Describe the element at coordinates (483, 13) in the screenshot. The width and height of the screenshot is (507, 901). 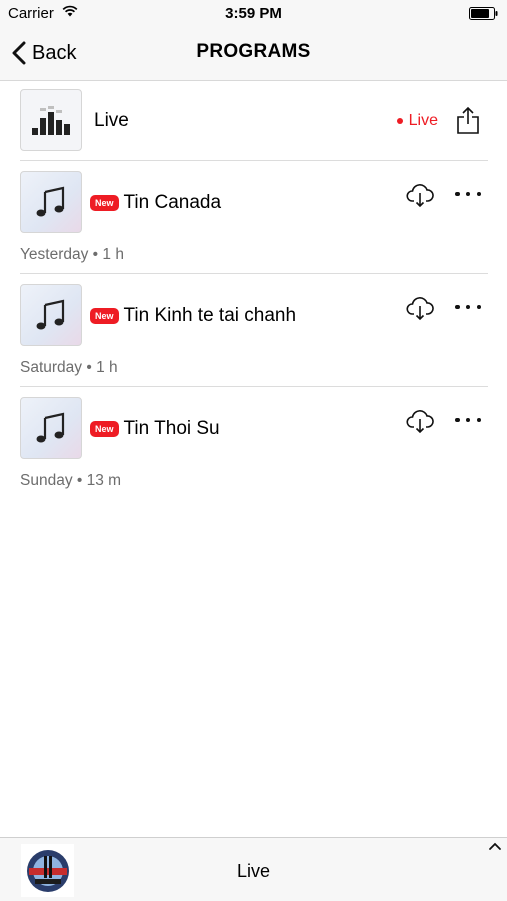
I see `battery-icon` at that location.